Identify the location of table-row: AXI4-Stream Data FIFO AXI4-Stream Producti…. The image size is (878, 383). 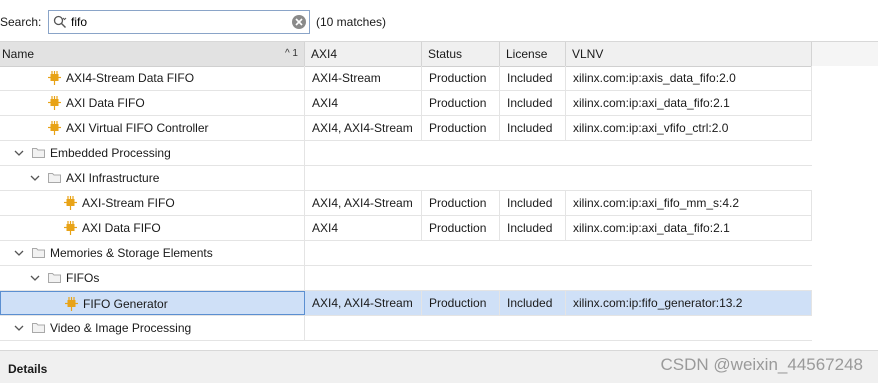
(406, 78).